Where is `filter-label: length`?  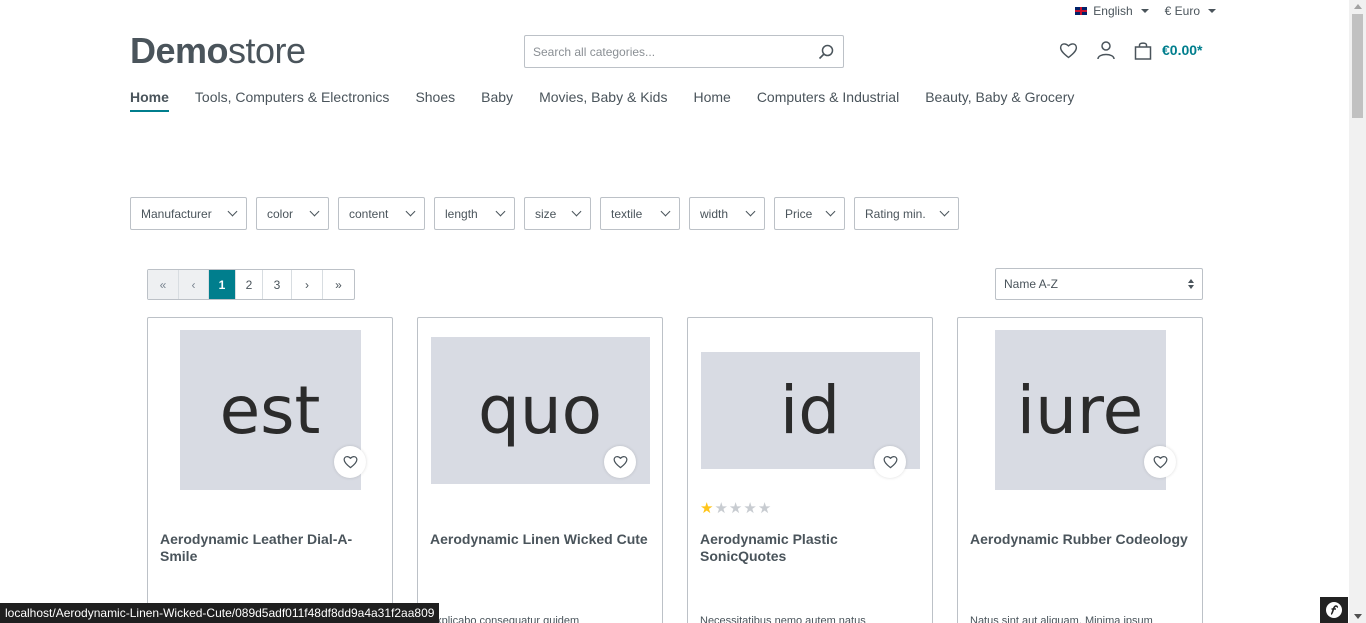
filter-label: length is located at coordinates (461, 213).